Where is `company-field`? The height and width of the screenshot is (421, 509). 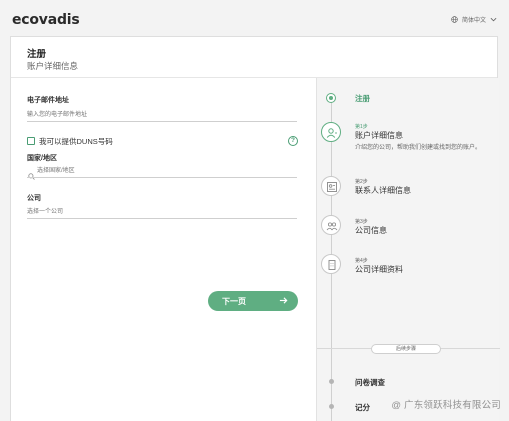
company-field is located at coordinates (162, 212).